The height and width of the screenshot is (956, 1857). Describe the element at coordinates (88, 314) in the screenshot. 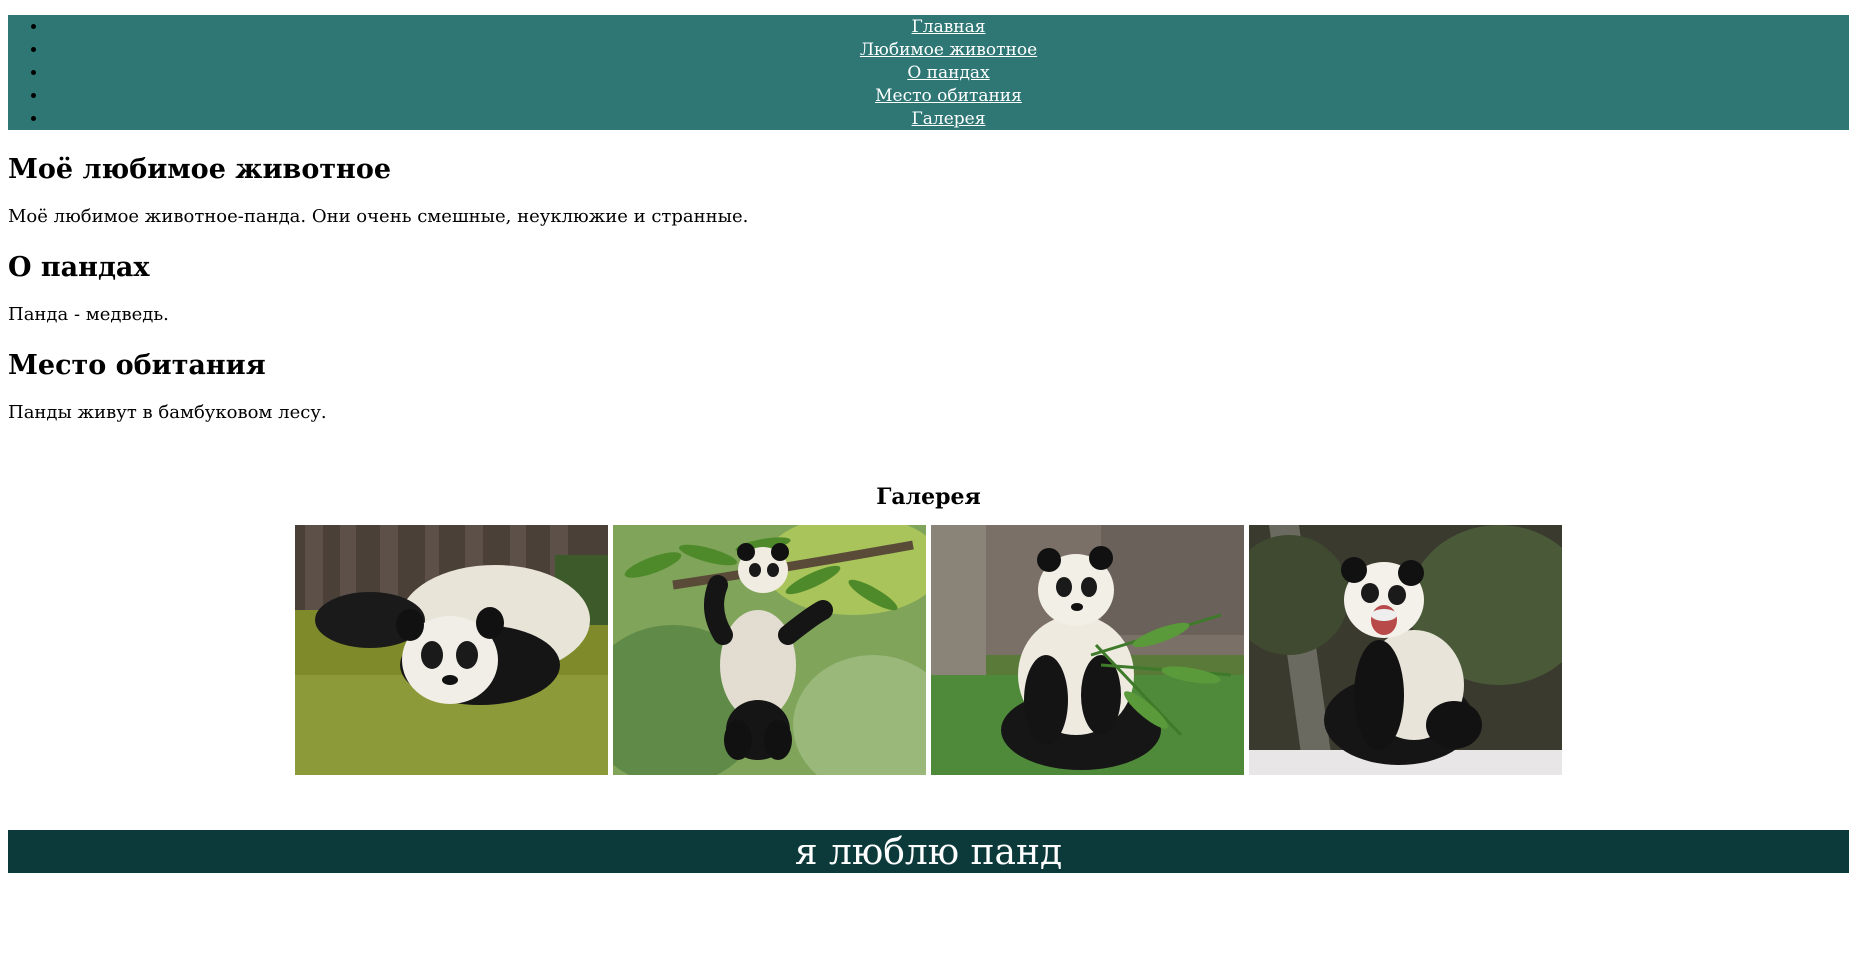

I see `about-pandas-text: Панда - медведь.` at that location.